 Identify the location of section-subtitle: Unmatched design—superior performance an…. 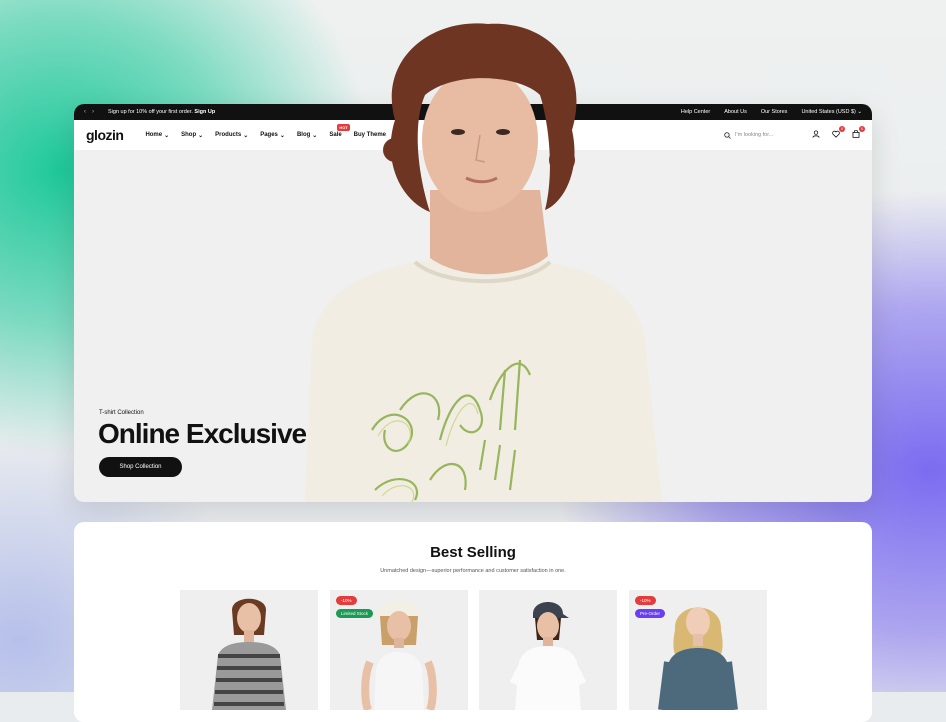
(473, 571).